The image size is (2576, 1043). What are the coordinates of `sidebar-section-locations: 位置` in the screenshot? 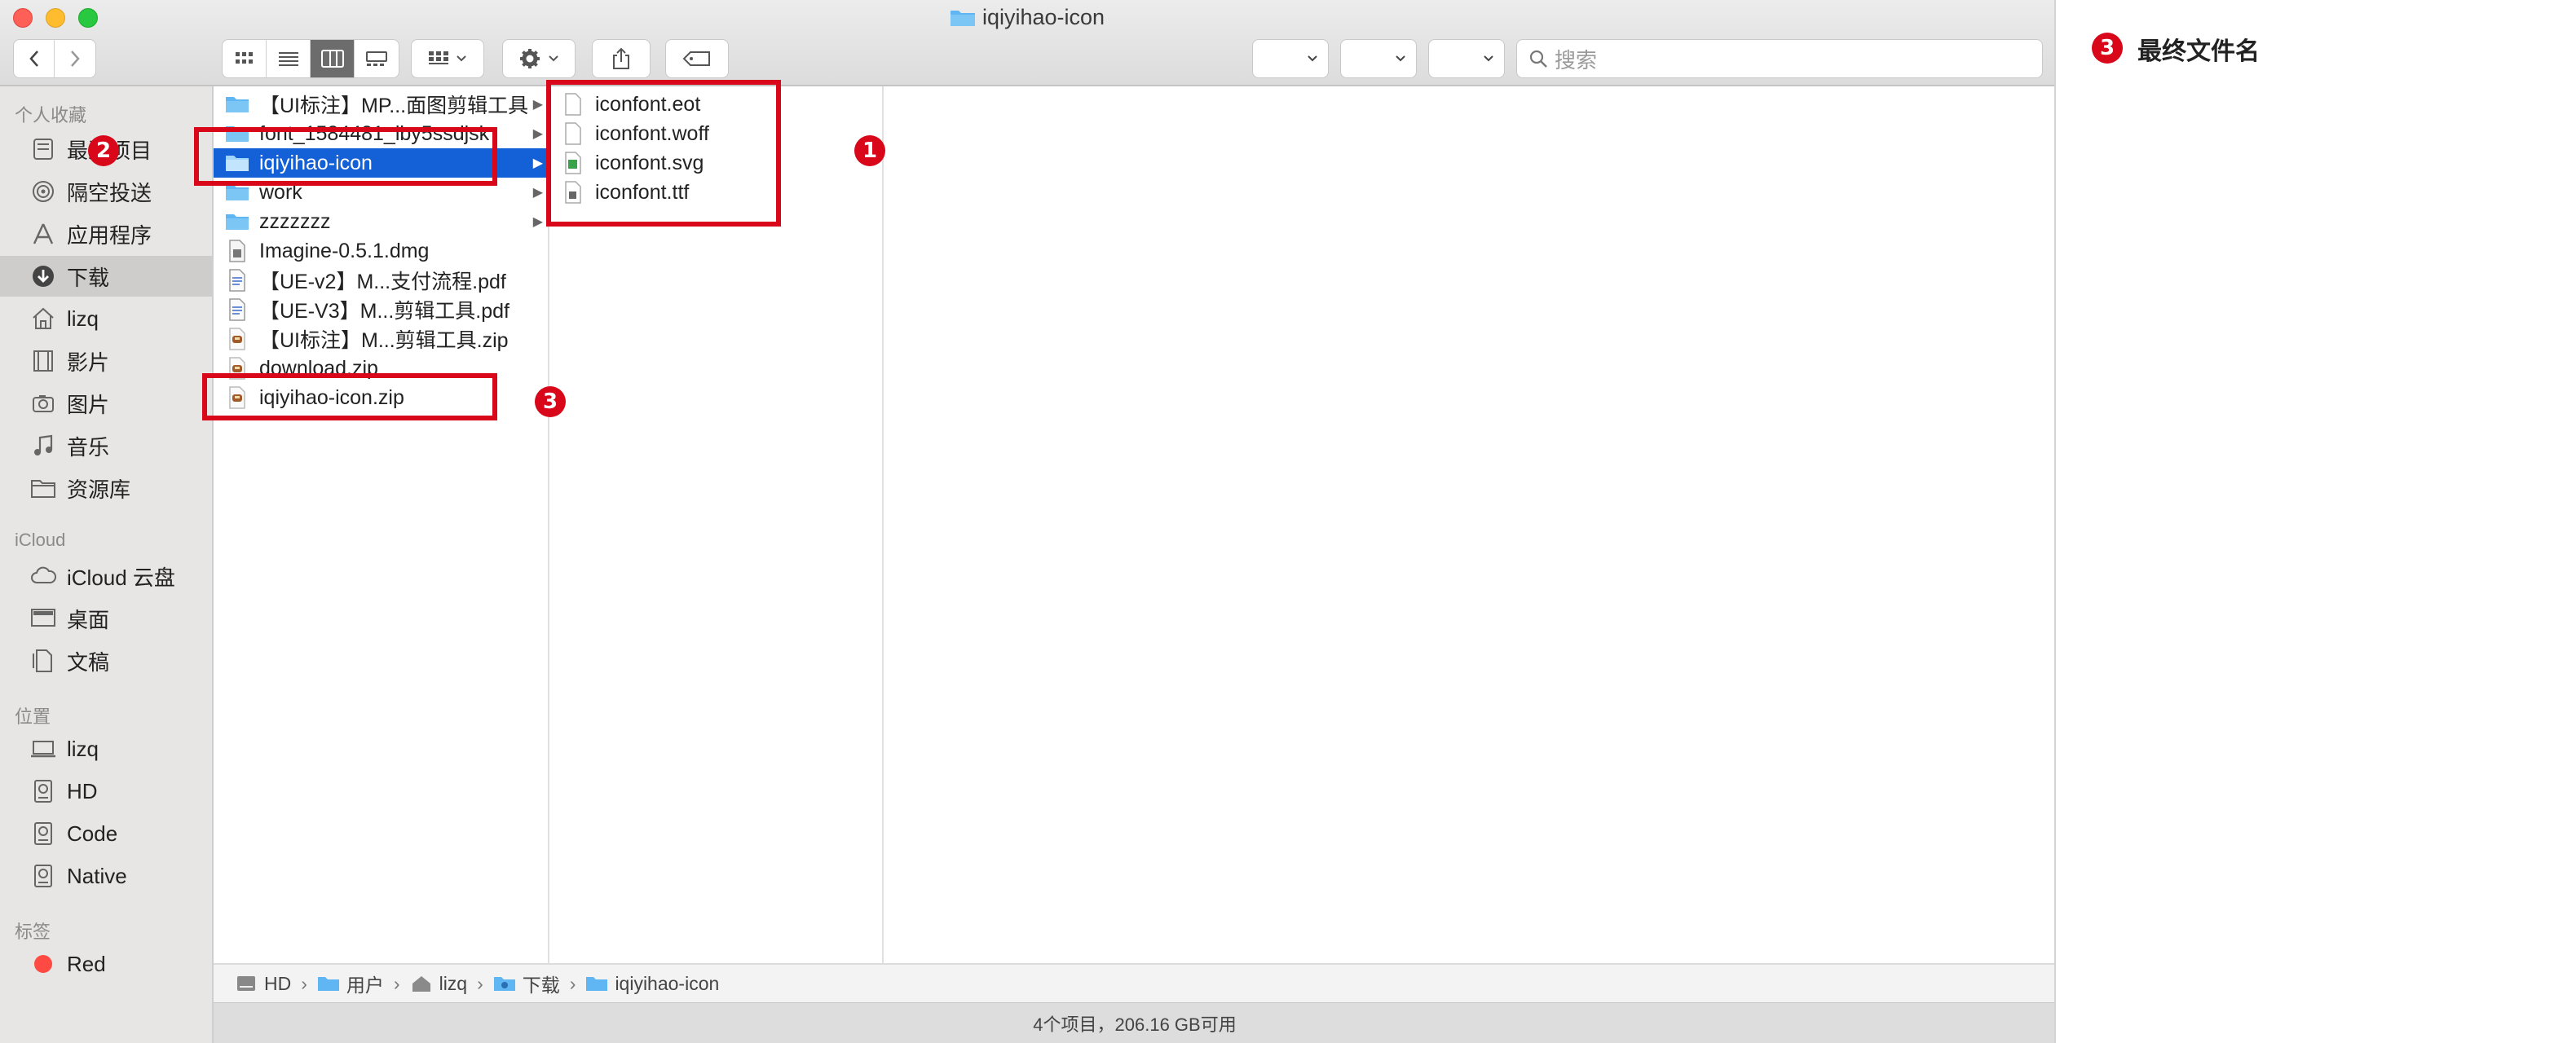 It's located at (33, 716).